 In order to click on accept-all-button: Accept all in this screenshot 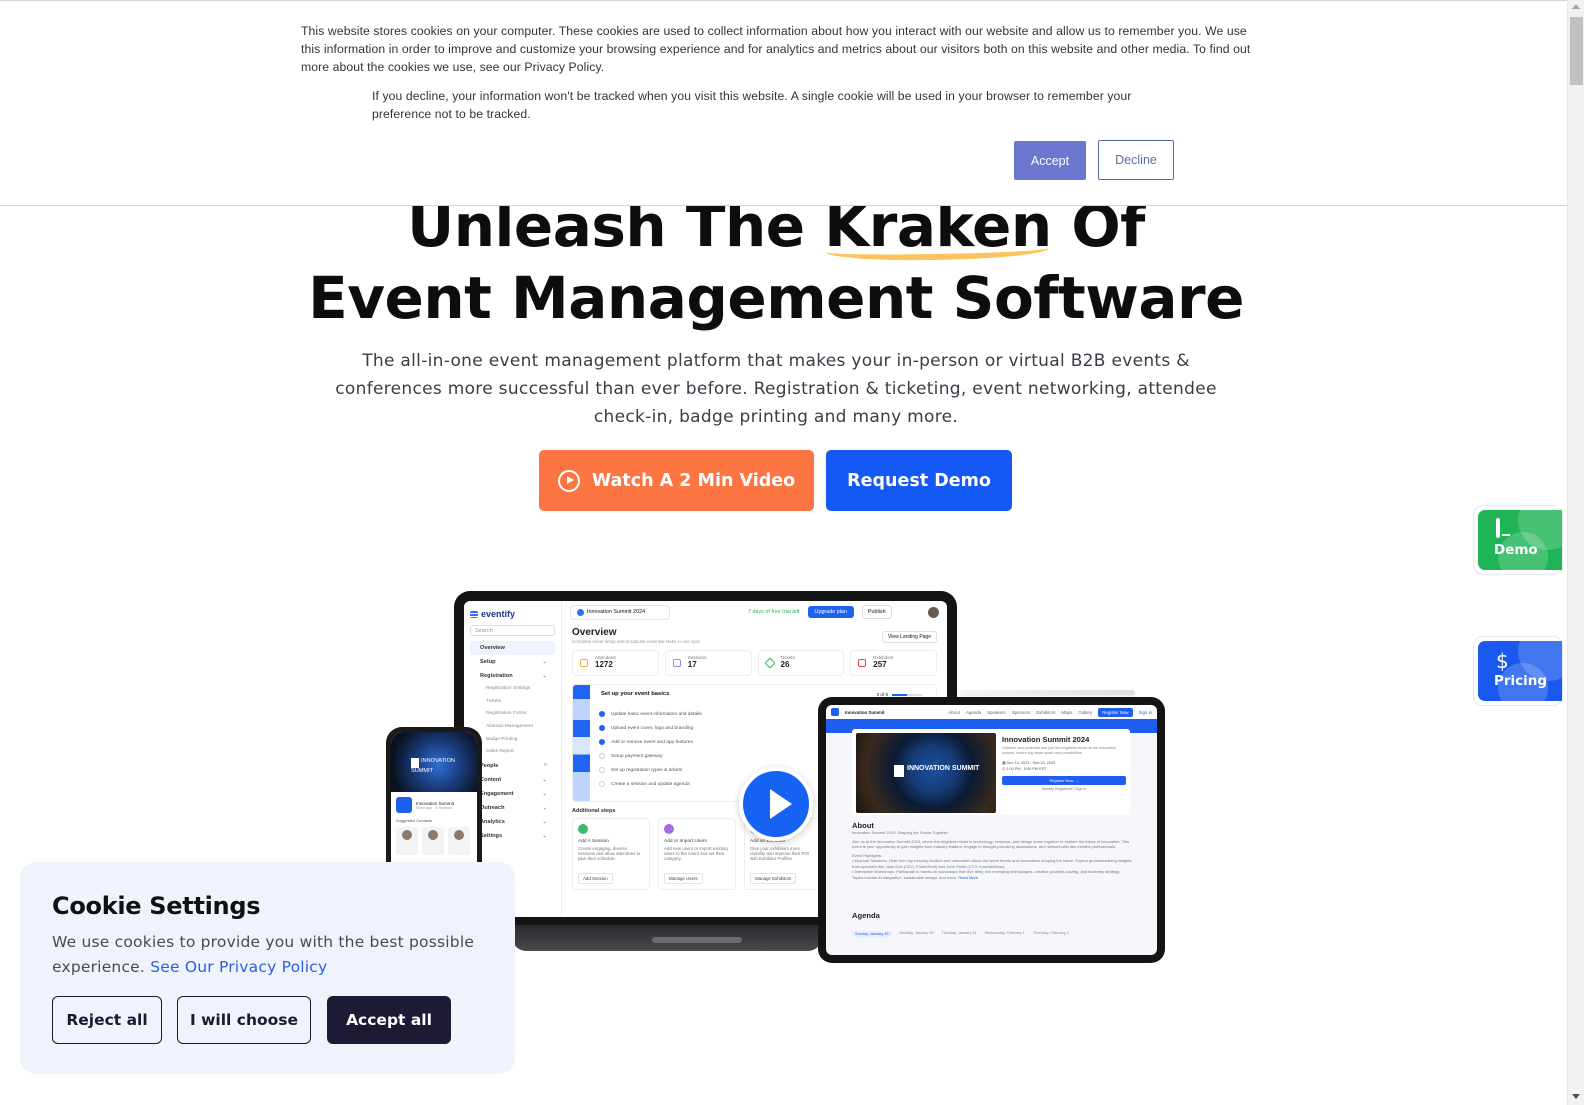, I will do `click(389, 1020)`.